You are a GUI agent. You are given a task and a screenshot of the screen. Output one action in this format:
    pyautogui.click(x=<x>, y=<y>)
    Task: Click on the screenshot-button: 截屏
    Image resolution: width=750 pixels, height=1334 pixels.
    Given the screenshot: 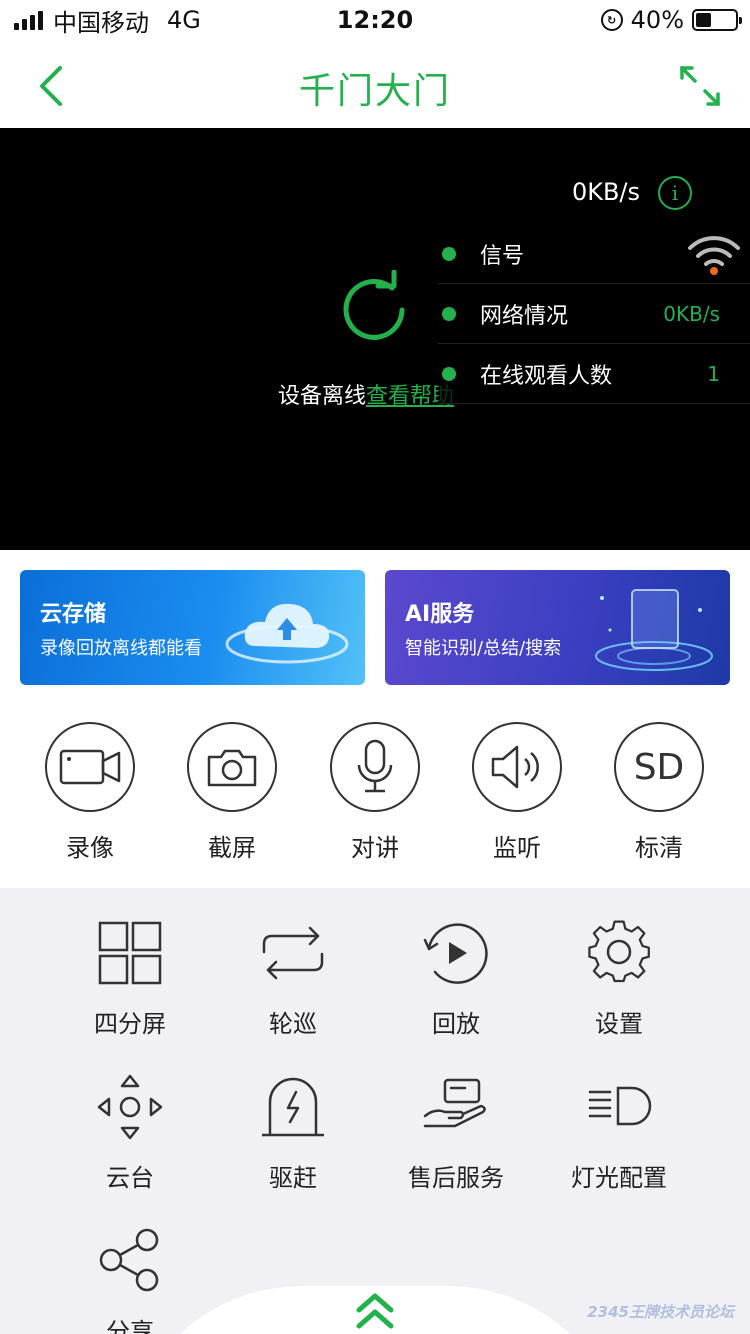 What is the action you would take?
    pyautogui.click(x=232, y=792)
    